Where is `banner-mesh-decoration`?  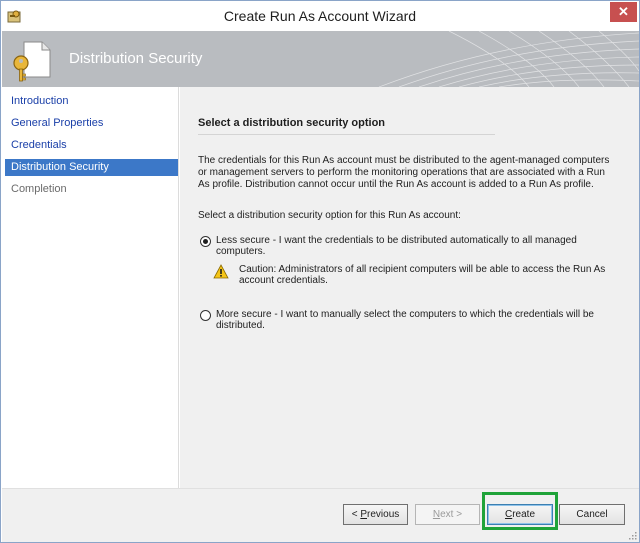 banner-mesh-decoration is located at coordinates (508, 59).